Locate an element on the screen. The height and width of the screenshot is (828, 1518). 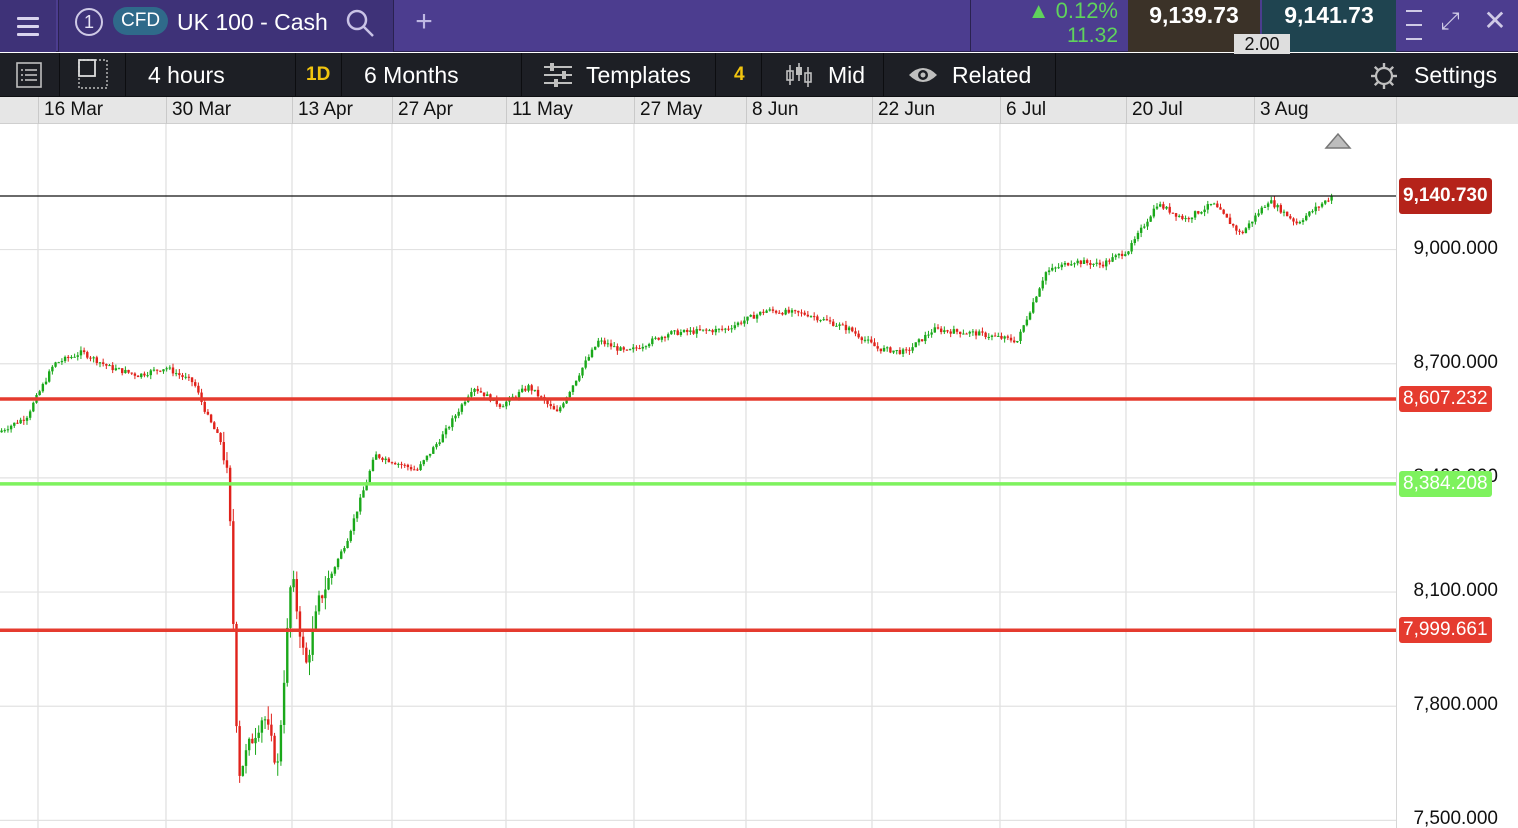
expand-icon: ⤢ is located at coordinates (1450, 22).